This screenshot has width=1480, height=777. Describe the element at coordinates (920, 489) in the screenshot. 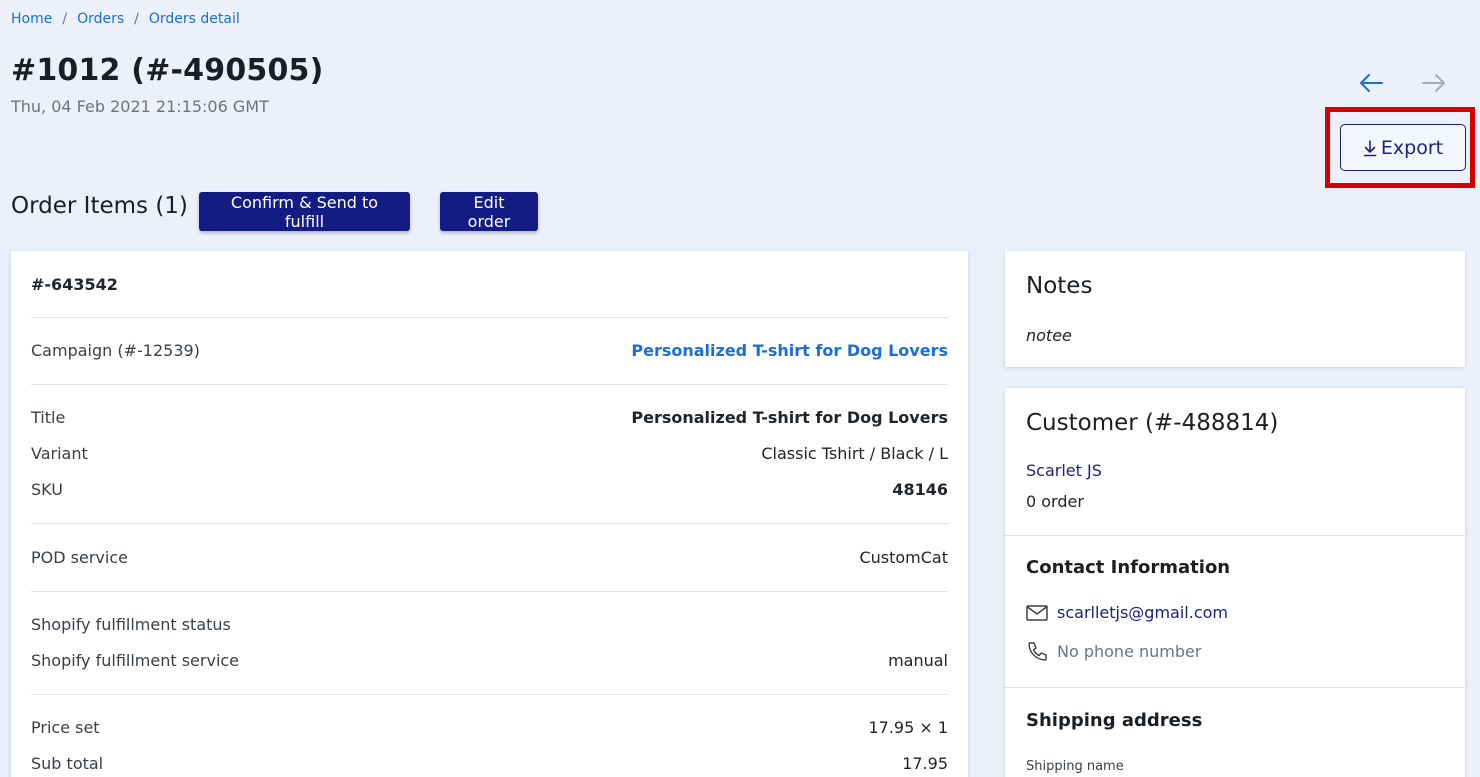

I see `sku-value: 48146` at that location.